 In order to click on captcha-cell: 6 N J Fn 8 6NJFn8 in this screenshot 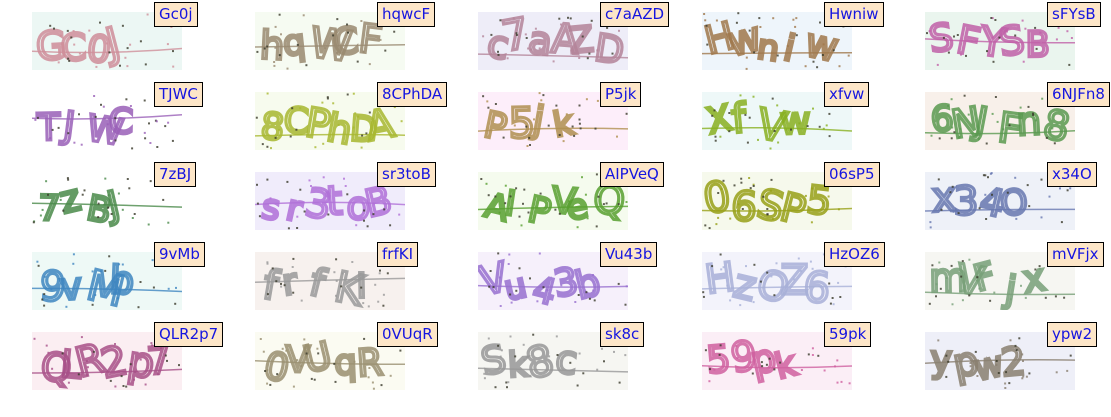, I will do `click(1017, 116)`.